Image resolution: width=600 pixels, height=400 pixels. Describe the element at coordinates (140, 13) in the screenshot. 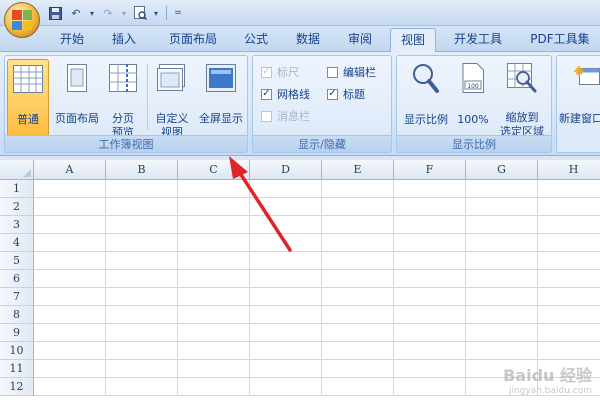

I see `print-preview-icon` at that location.